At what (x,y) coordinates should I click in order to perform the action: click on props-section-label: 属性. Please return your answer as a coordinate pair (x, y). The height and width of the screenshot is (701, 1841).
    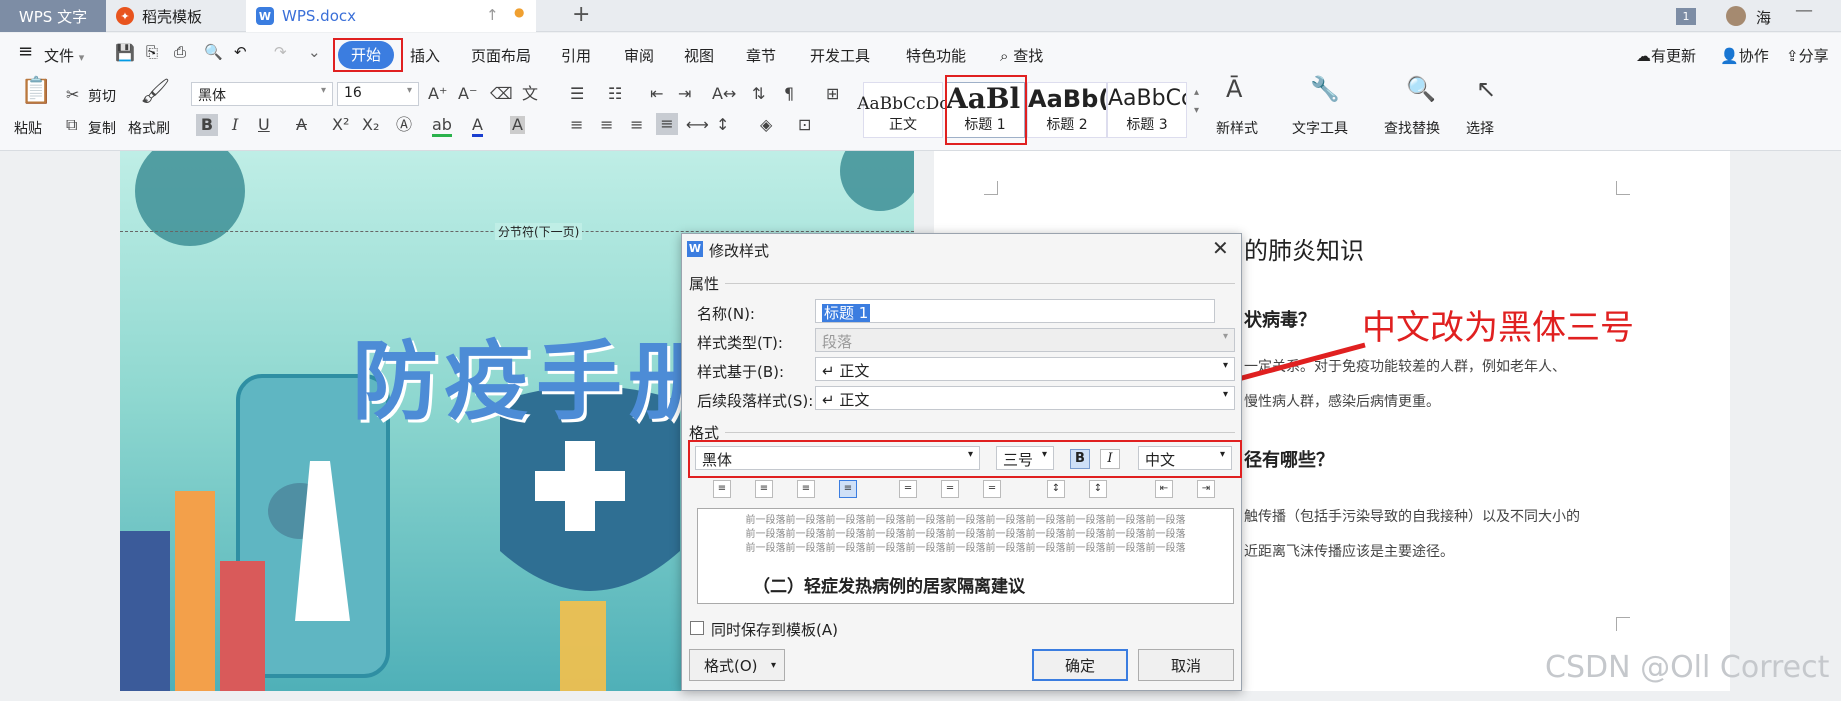
    Looking at the image, I should click on (704, 284).